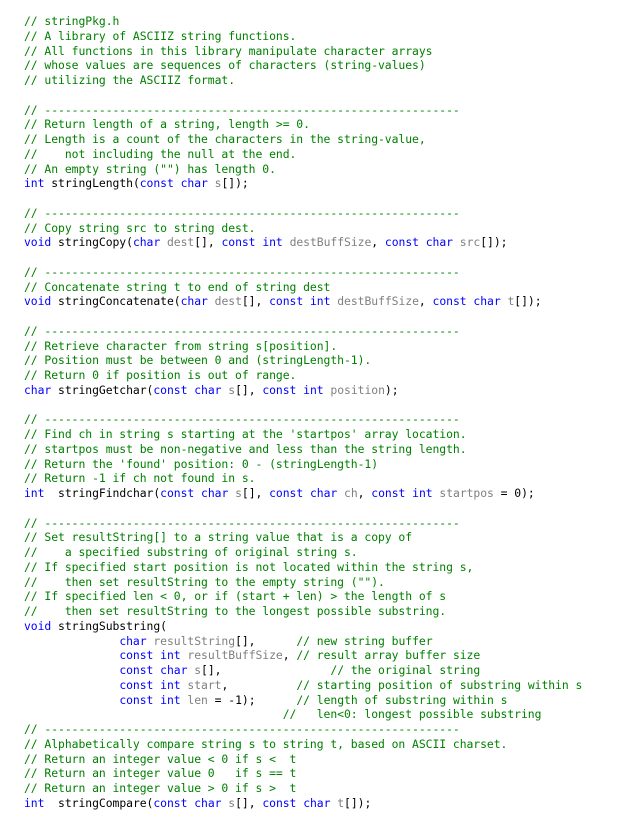 This screenshot has height=829, width=626. I want to click on parameter-token: resultString, so click(194, 640).